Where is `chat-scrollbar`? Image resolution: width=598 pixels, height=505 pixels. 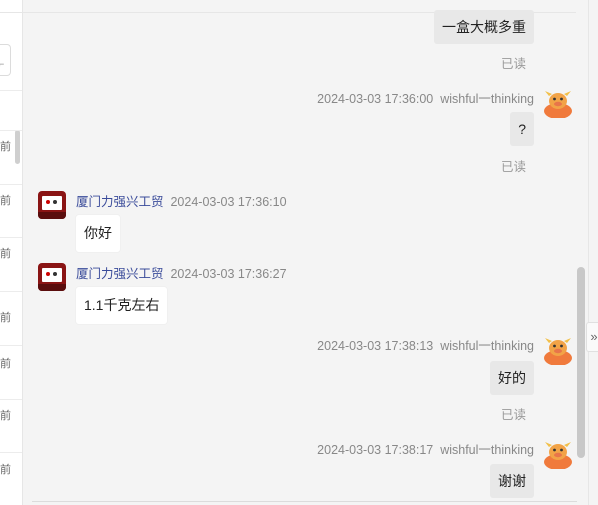 chat-scrollbar is located at coordinates (581, 362).